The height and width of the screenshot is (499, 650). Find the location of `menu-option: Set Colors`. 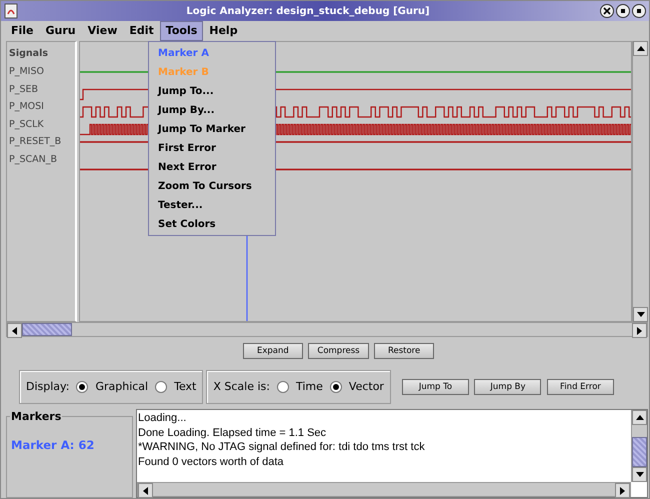

menu-option: Set Colors is located at coordinates (212, 224).